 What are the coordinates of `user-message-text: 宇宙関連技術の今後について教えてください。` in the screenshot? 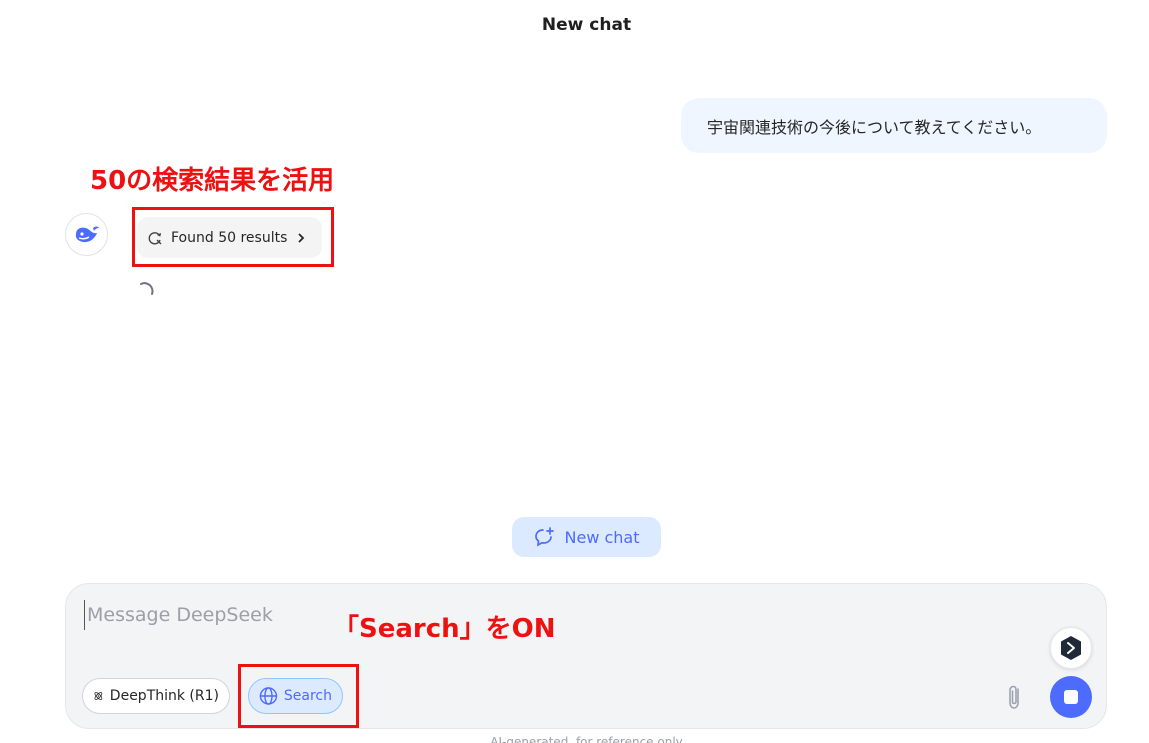 It's located at (874, 127).